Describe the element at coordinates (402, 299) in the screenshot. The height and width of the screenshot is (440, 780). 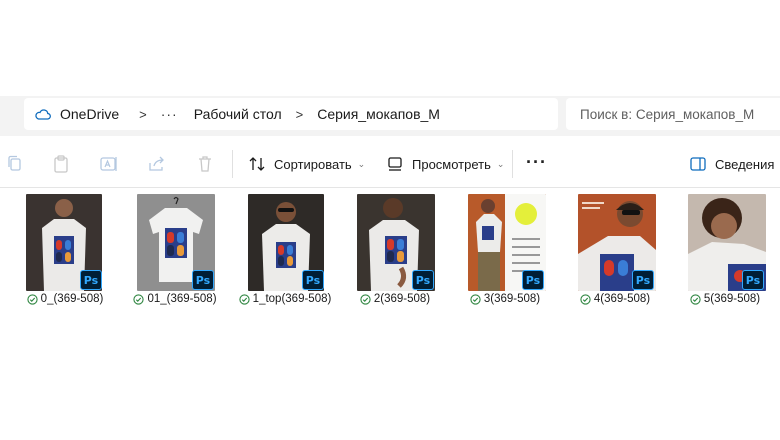
I see `file-name: 2(369-508)` at that location.